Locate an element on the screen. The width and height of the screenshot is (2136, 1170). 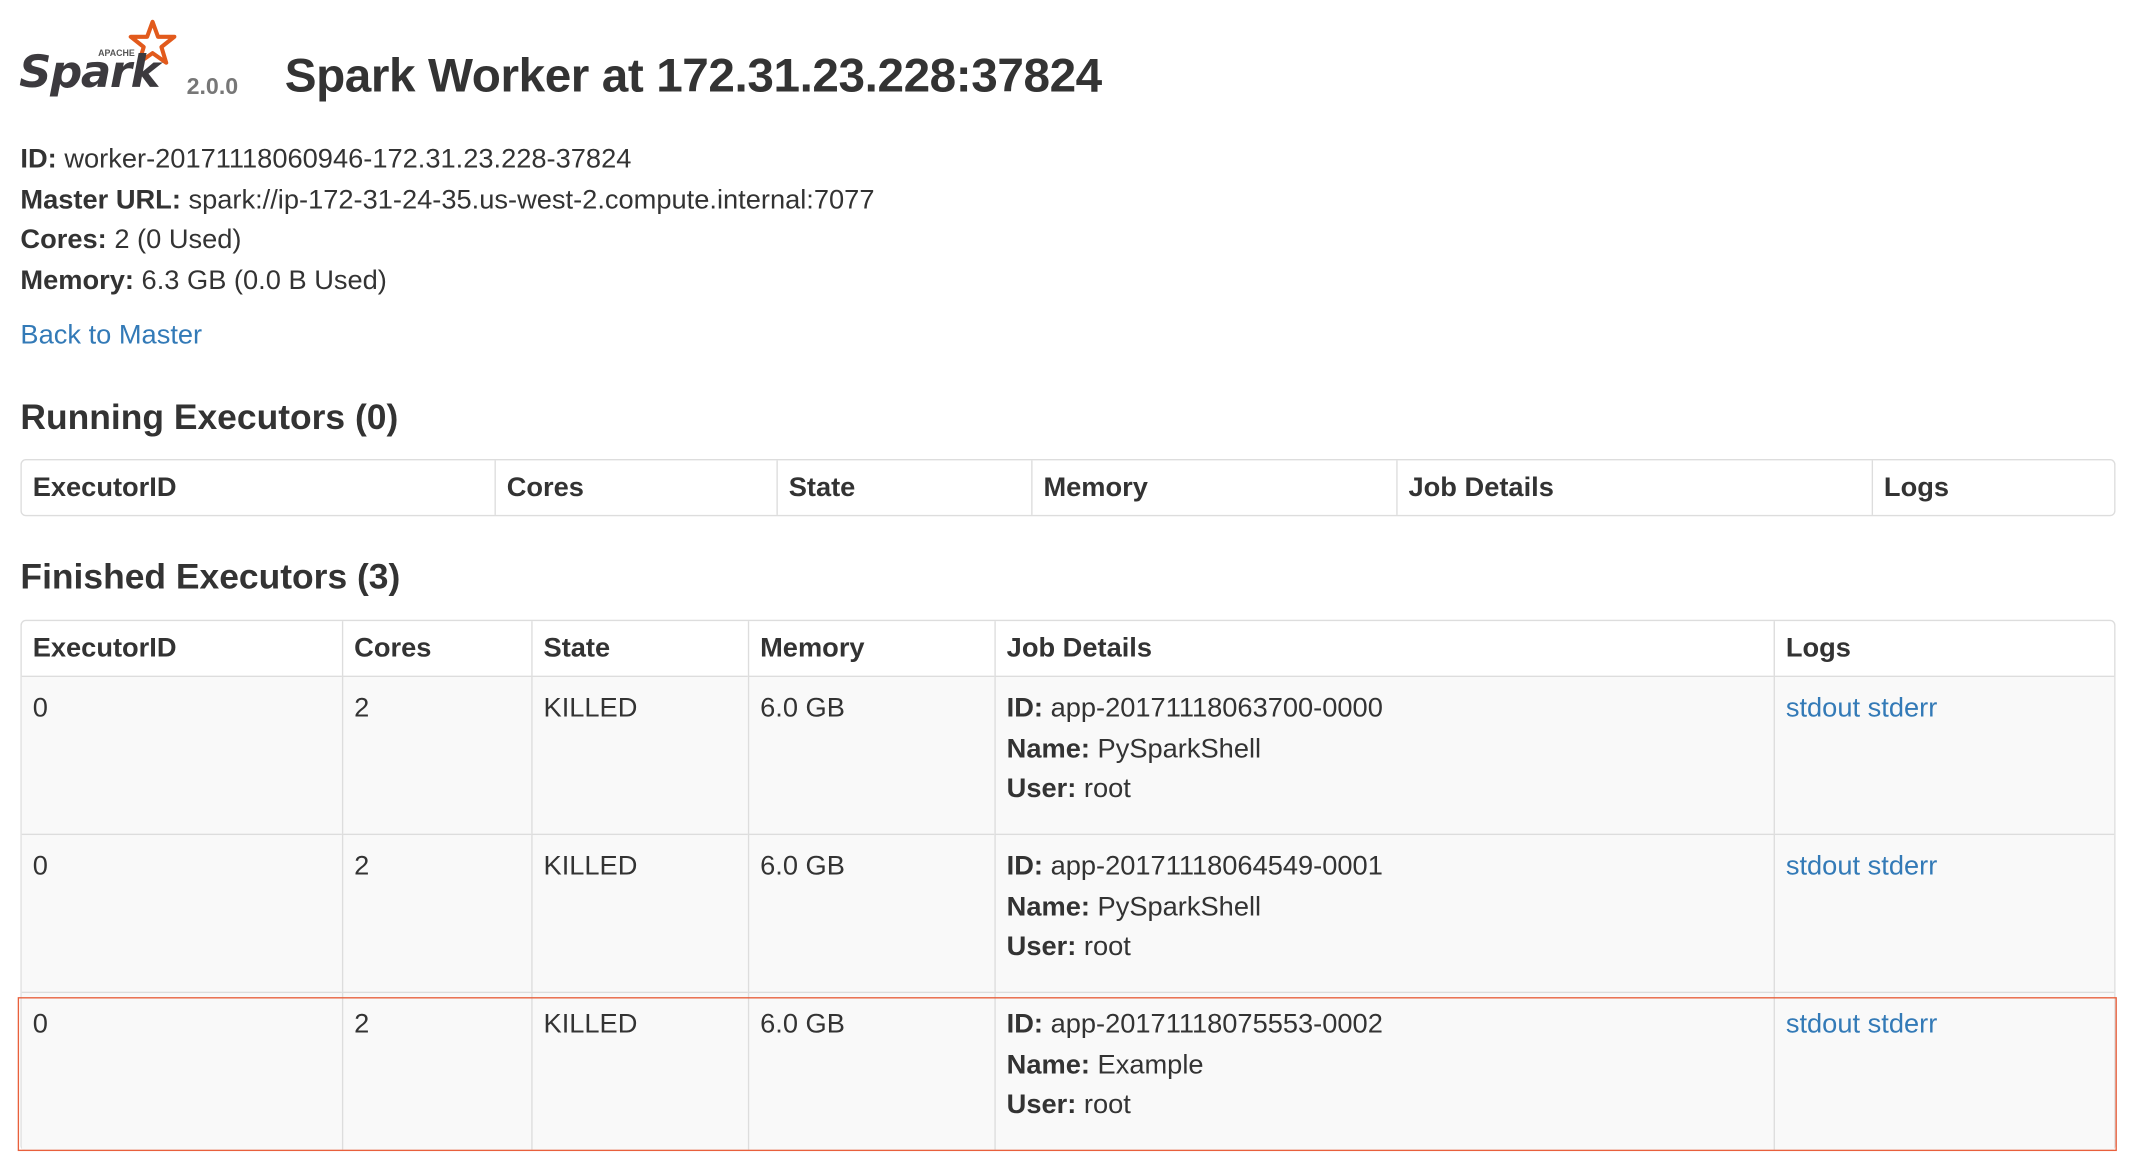
version-label: 2.0.0 is located at coordinates (212, 86).